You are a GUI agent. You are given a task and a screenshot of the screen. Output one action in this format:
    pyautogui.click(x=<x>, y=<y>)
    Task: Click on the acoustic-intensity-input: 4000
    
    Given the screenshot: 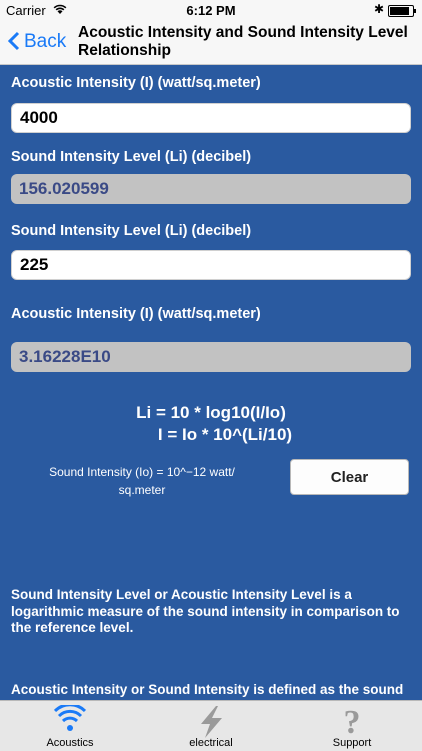 What is the action you would take?
    pyautogui.click(x=211, y=118)
    